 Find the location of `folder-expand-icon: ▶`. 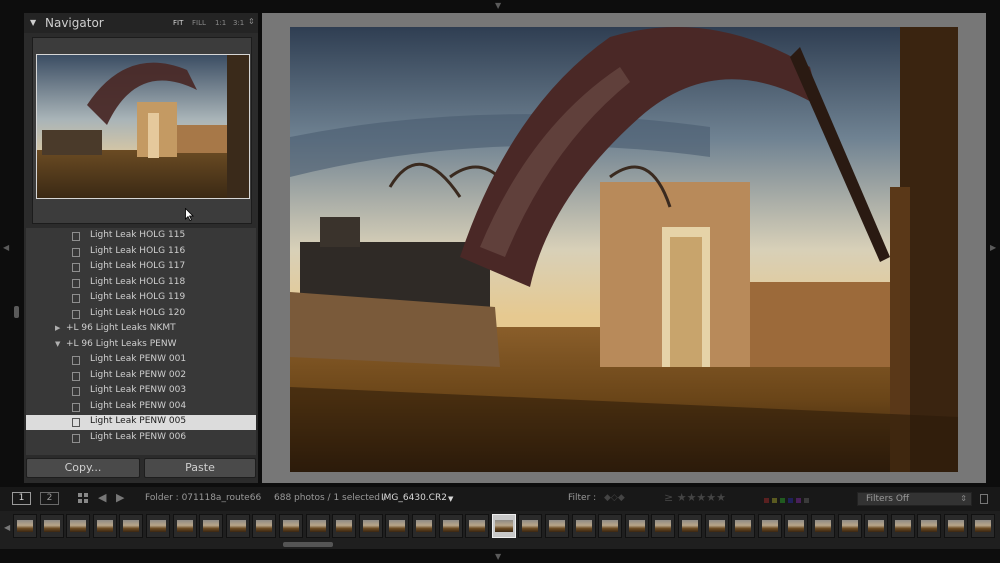

folder-expand-icon: ▶ is located at coordinates (57, 328).